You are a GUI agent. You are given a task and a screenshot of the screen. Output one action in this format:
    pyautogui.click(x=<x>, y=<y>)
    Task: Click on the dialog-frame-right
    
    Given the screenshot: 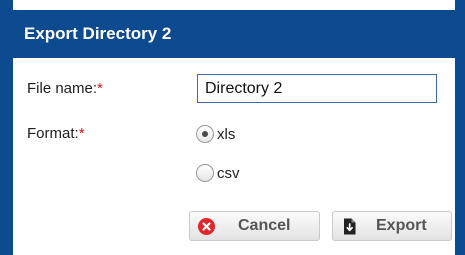 What is the action you would take?
    pyautogui.click(x=460, y=127)
    